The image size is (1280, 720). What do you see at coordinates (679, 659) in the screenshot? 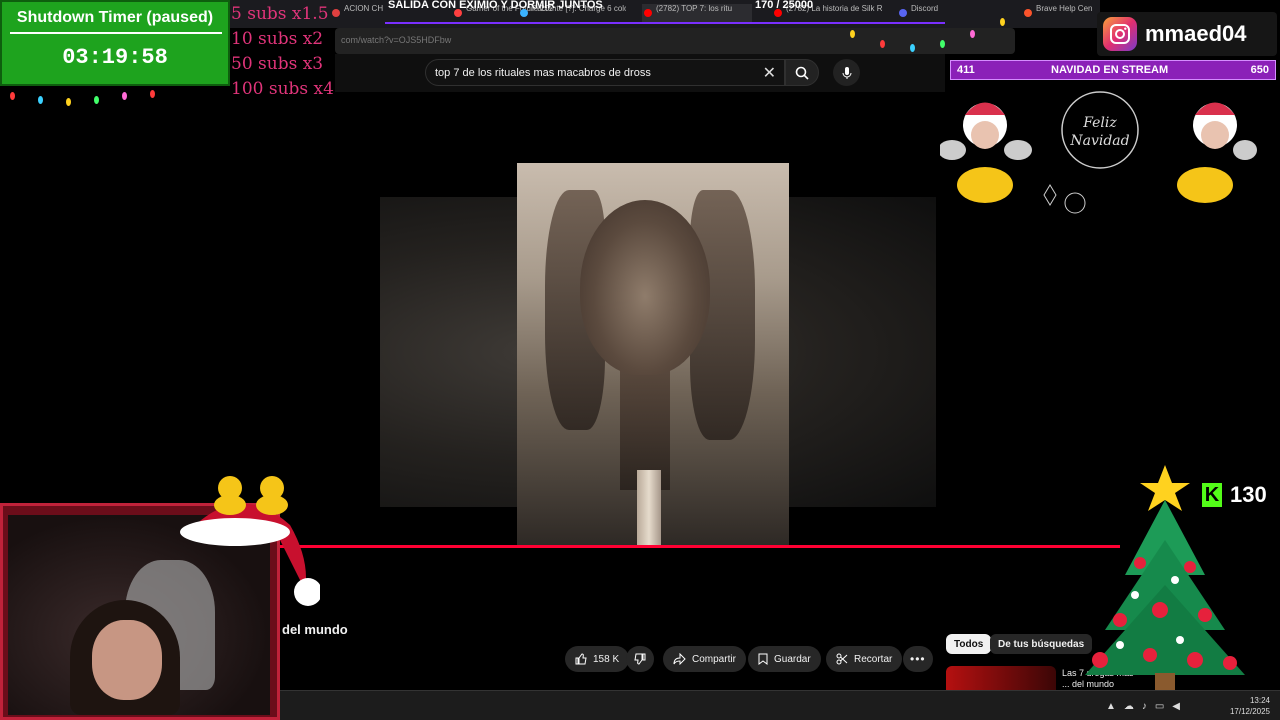
I see `share-icon` at bounding box center [679, 659].